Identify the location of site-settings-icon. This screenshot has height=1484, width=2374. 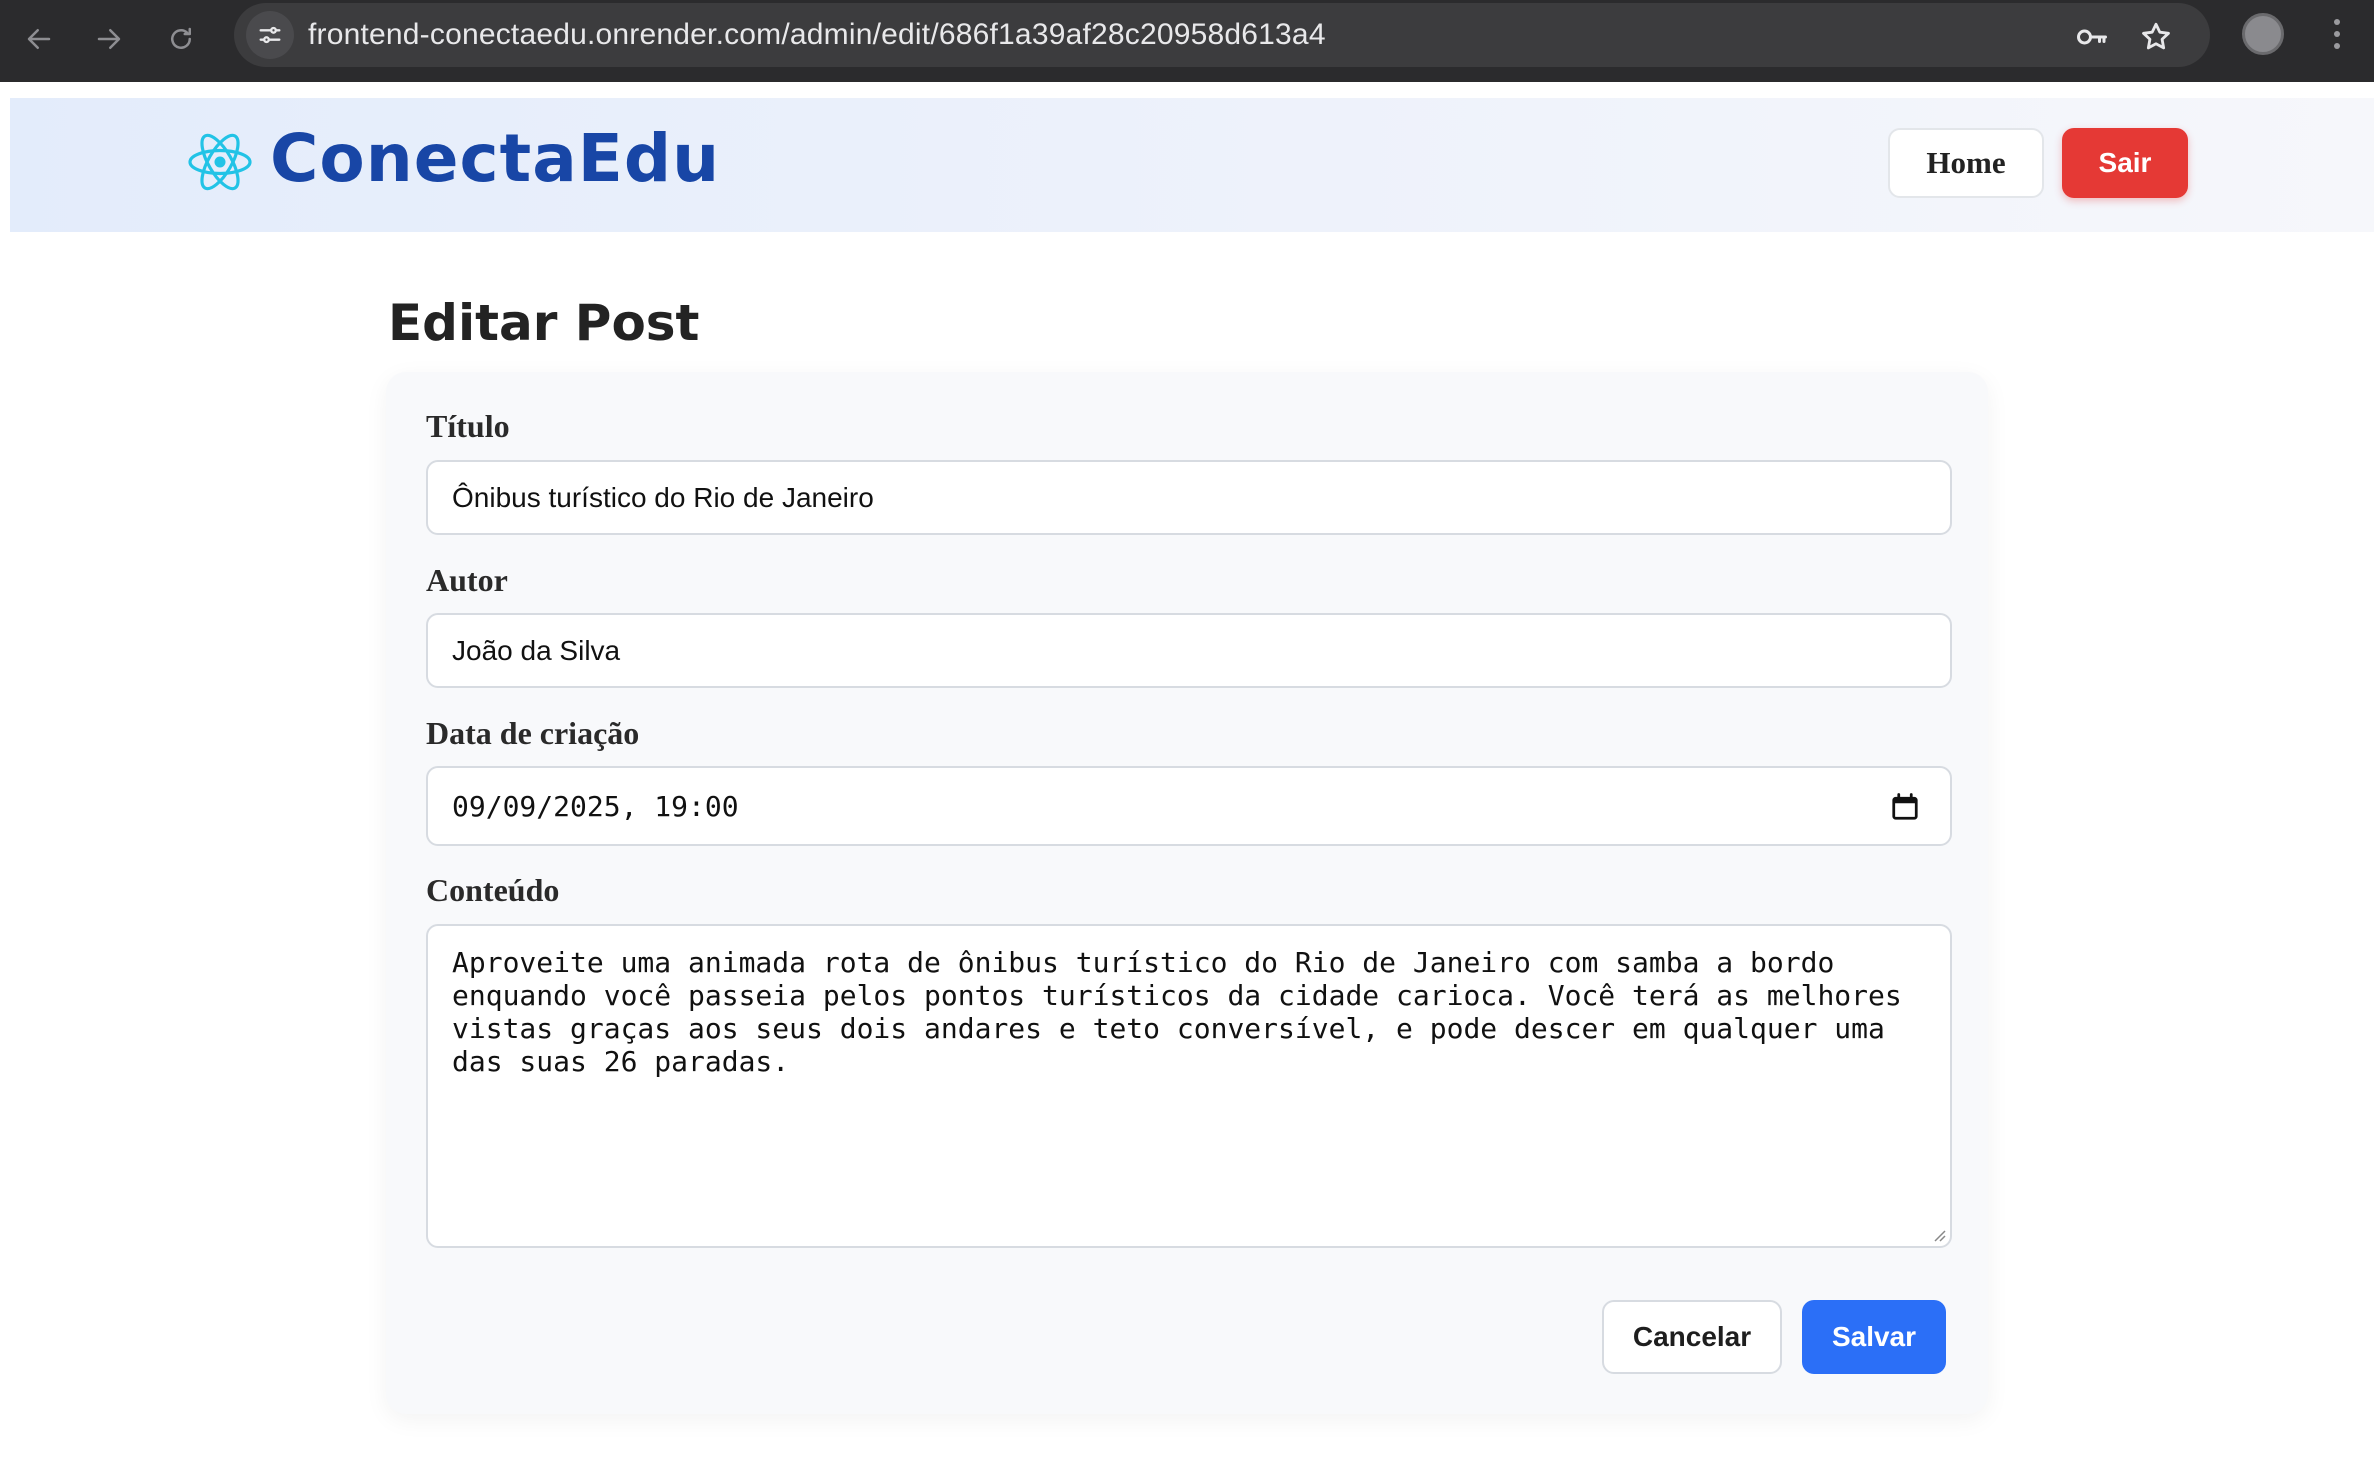
(270, 35).